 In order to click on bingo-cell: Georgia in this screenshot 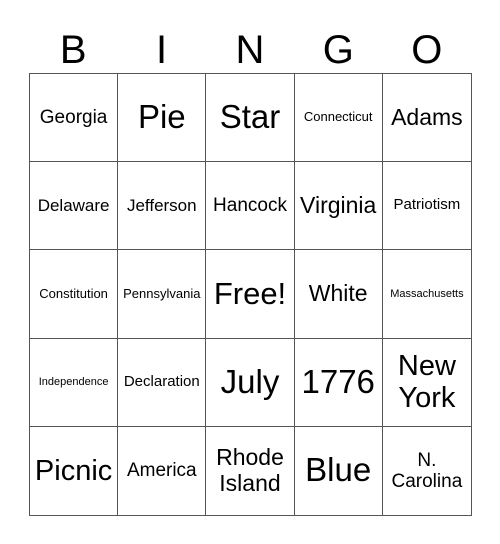, I will do `click(74, 118)`.